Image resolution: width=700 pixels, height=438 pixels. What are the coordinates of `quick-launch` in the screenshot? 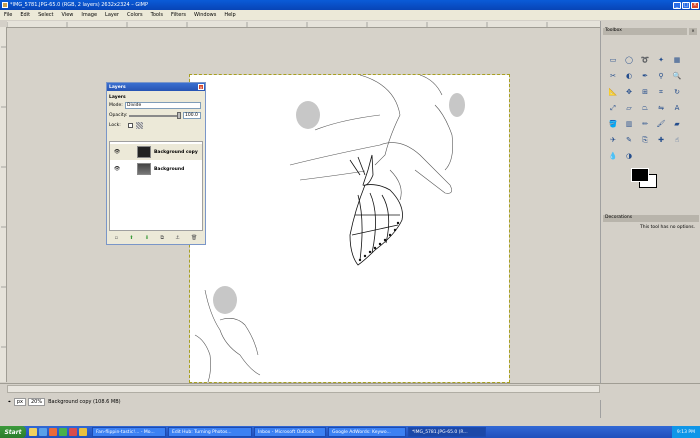 It's located at (59, 432).